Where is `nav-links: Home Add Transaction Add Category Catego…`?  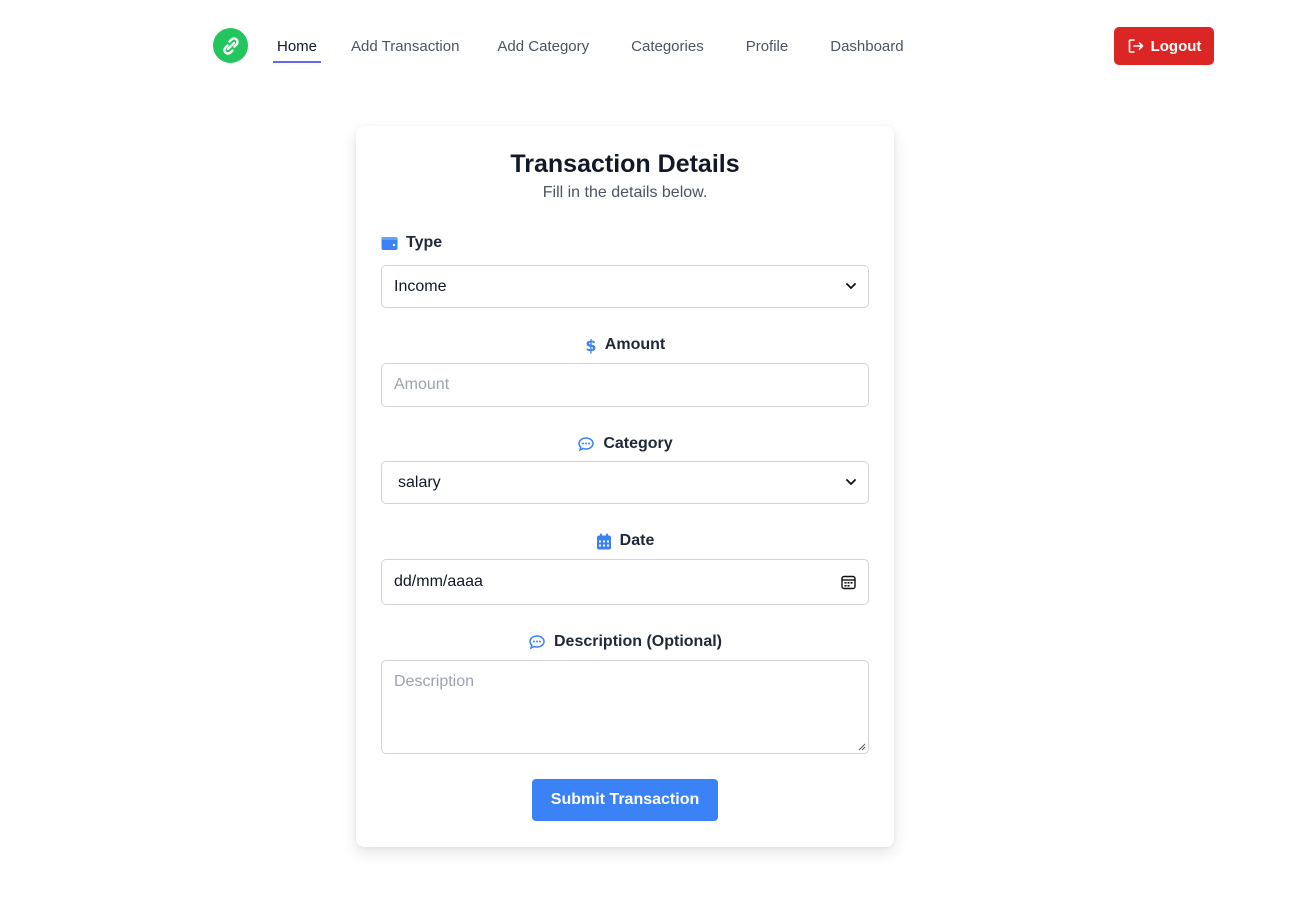
nav-links: Home Add Transaction Add Category Catego… is located at coordinates (605, 47).